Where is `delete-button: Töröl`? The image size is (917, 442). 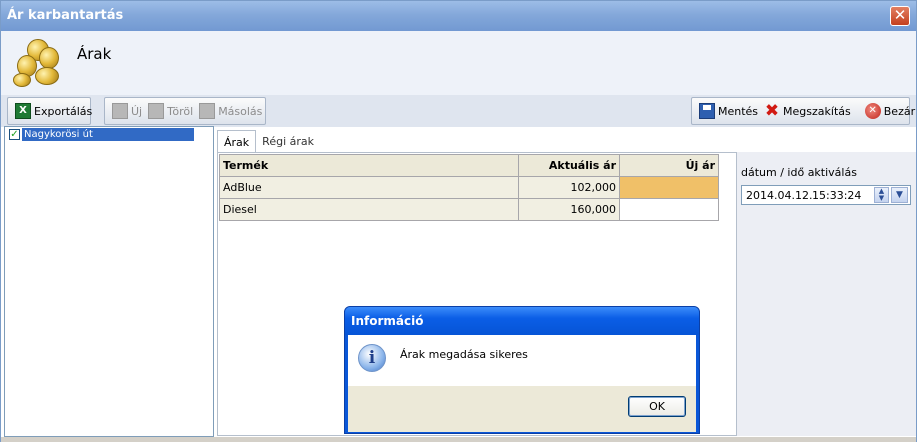 delete-button: Töröl is located at coordinates (170, 111).